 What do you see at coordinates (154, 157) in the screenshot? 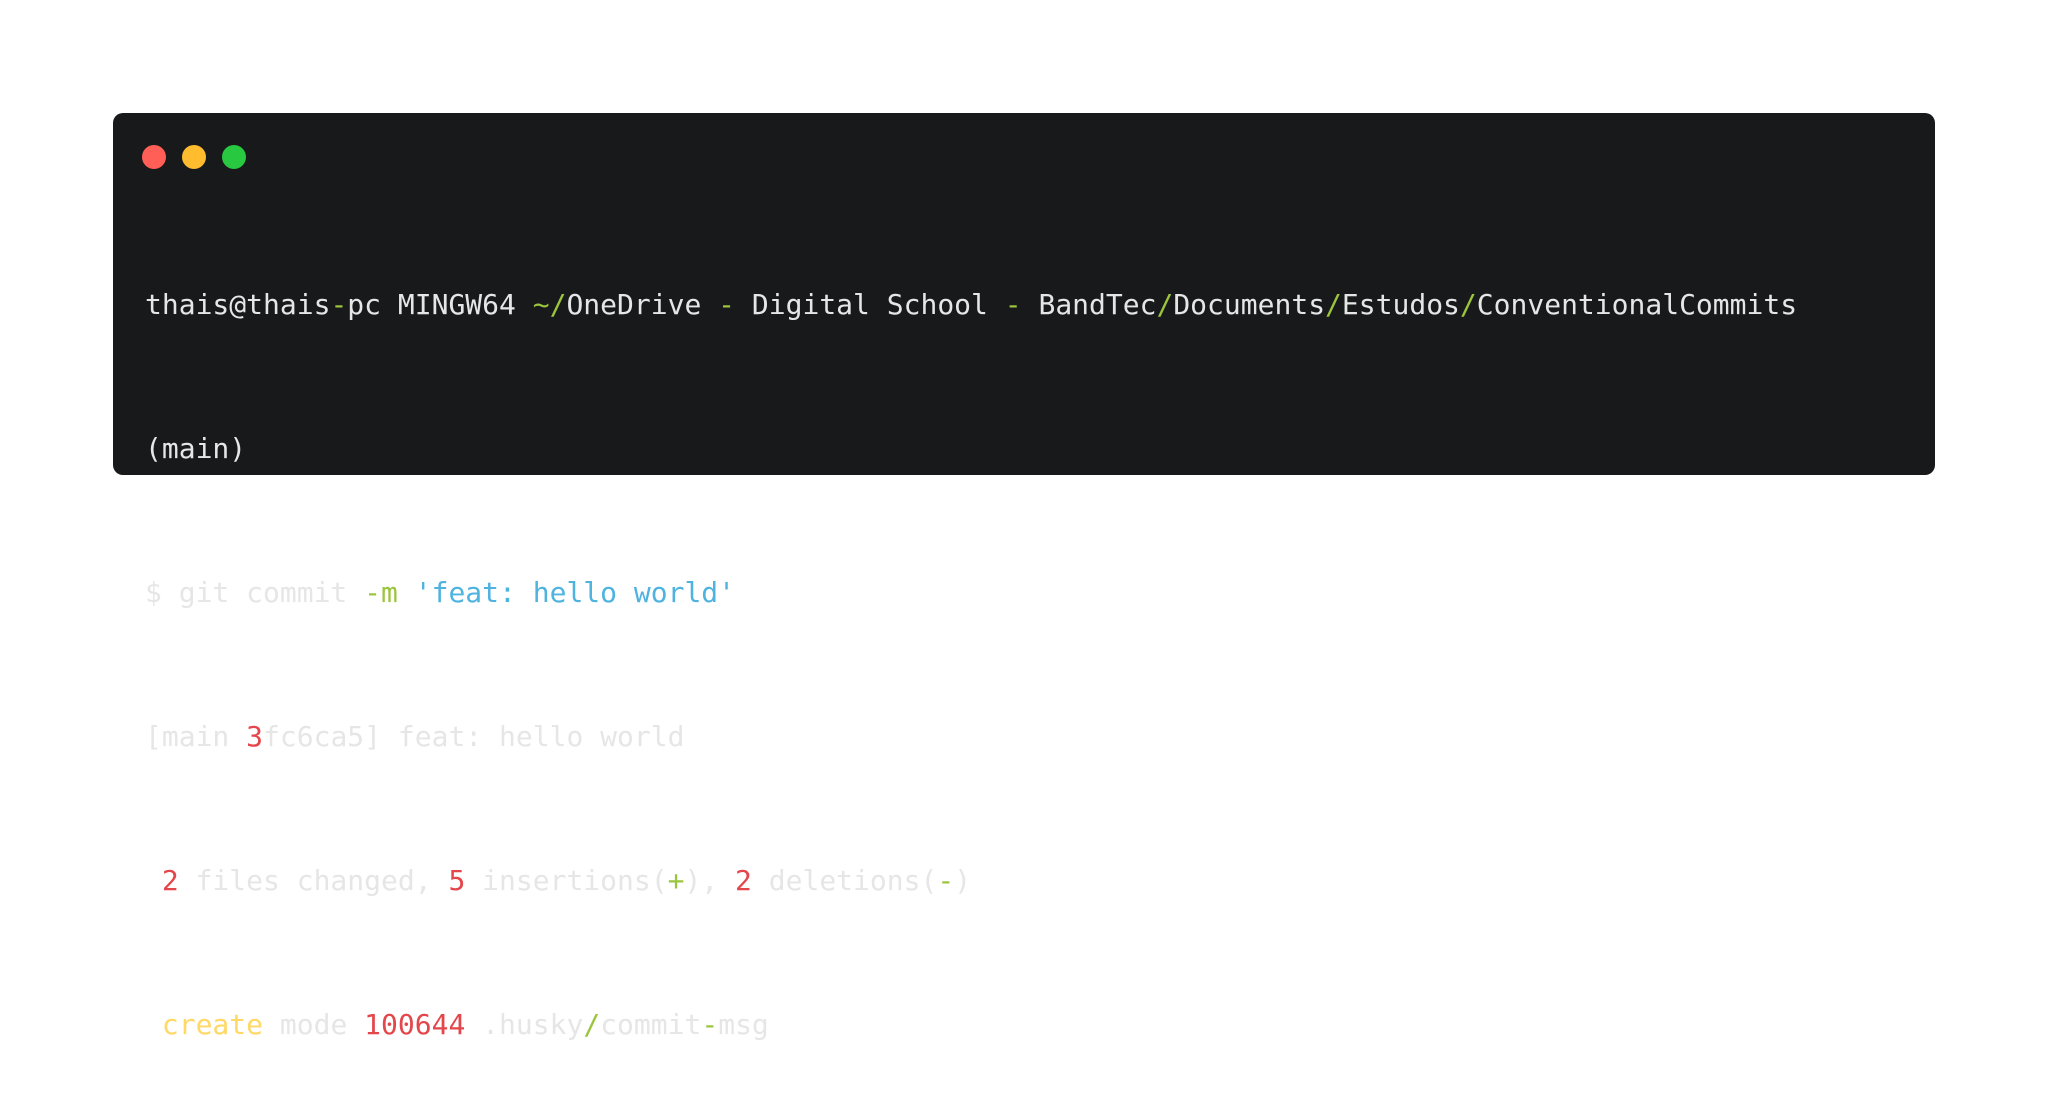
I see `close-window-dot` at bounding box center [154, 157].